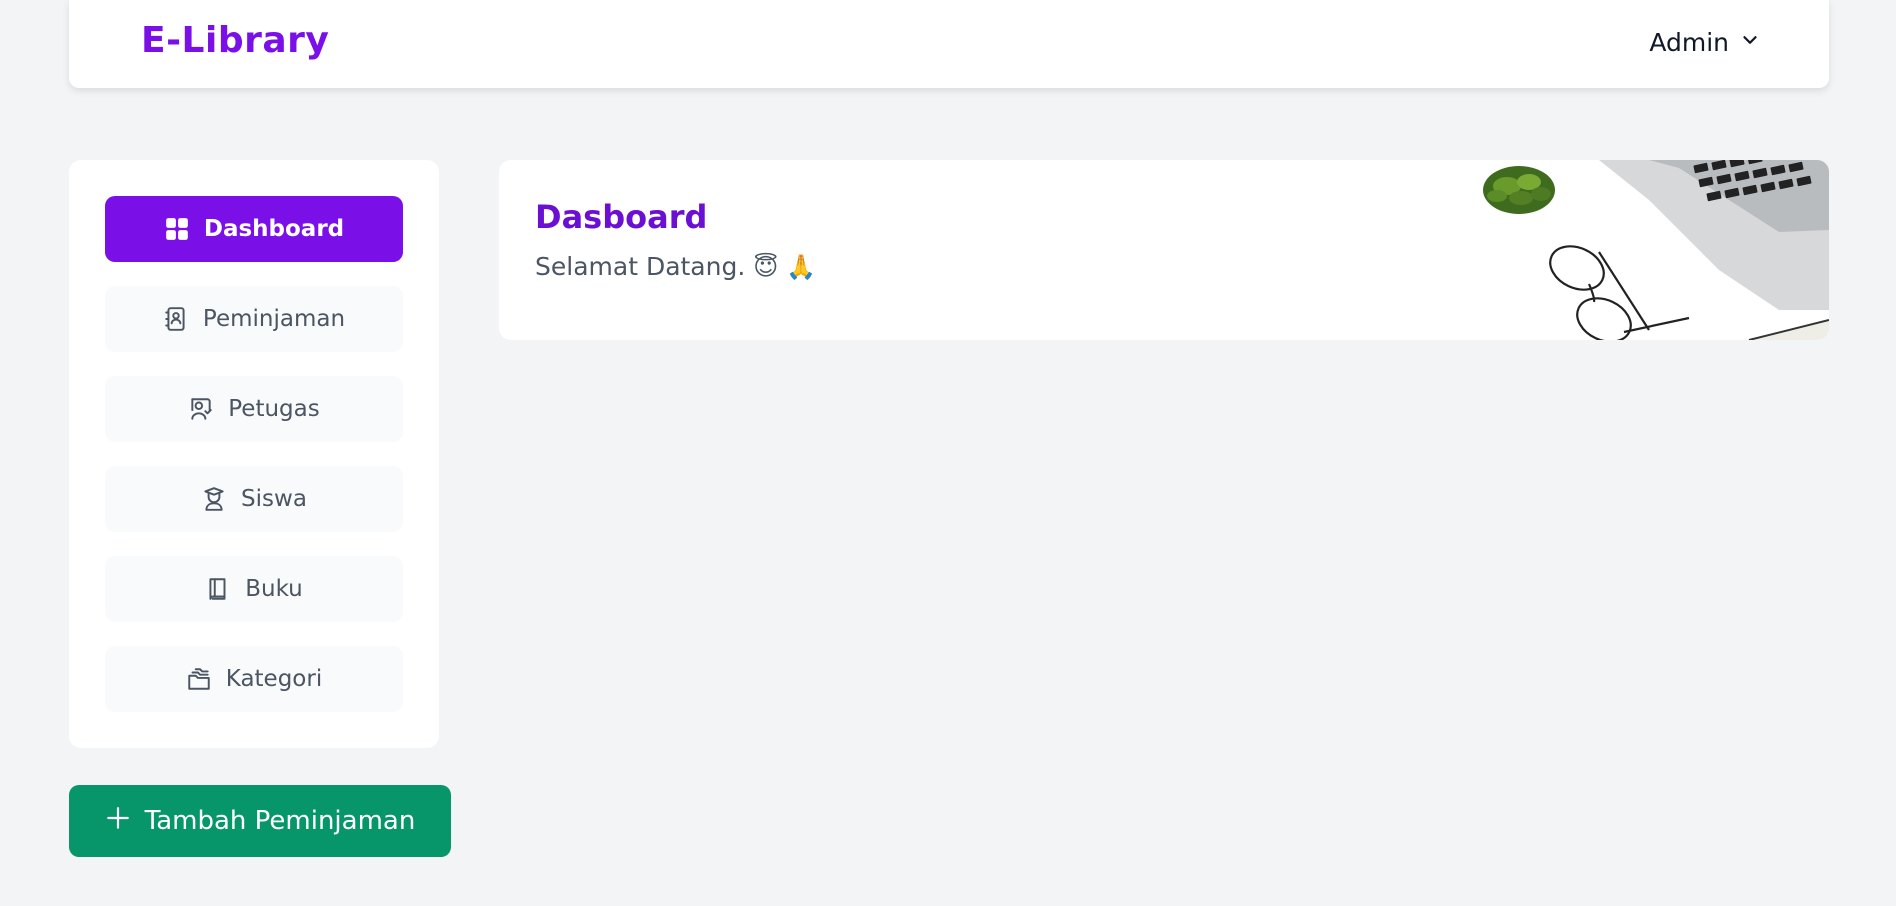  I want to click on welcome-message: Selamat Datang. 😇 🙏, so click(675, 266).